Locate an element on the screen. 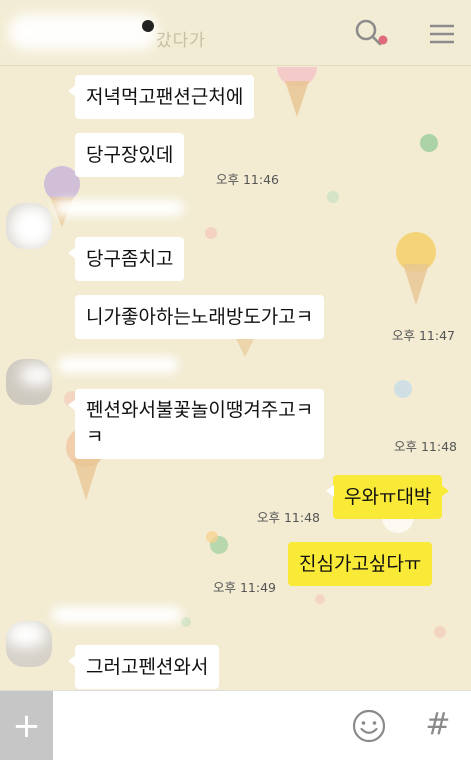 This screenshot has width=471, height=760. message-bubble-received: 그러고펜션와서 is located at coordinates (143, 667).